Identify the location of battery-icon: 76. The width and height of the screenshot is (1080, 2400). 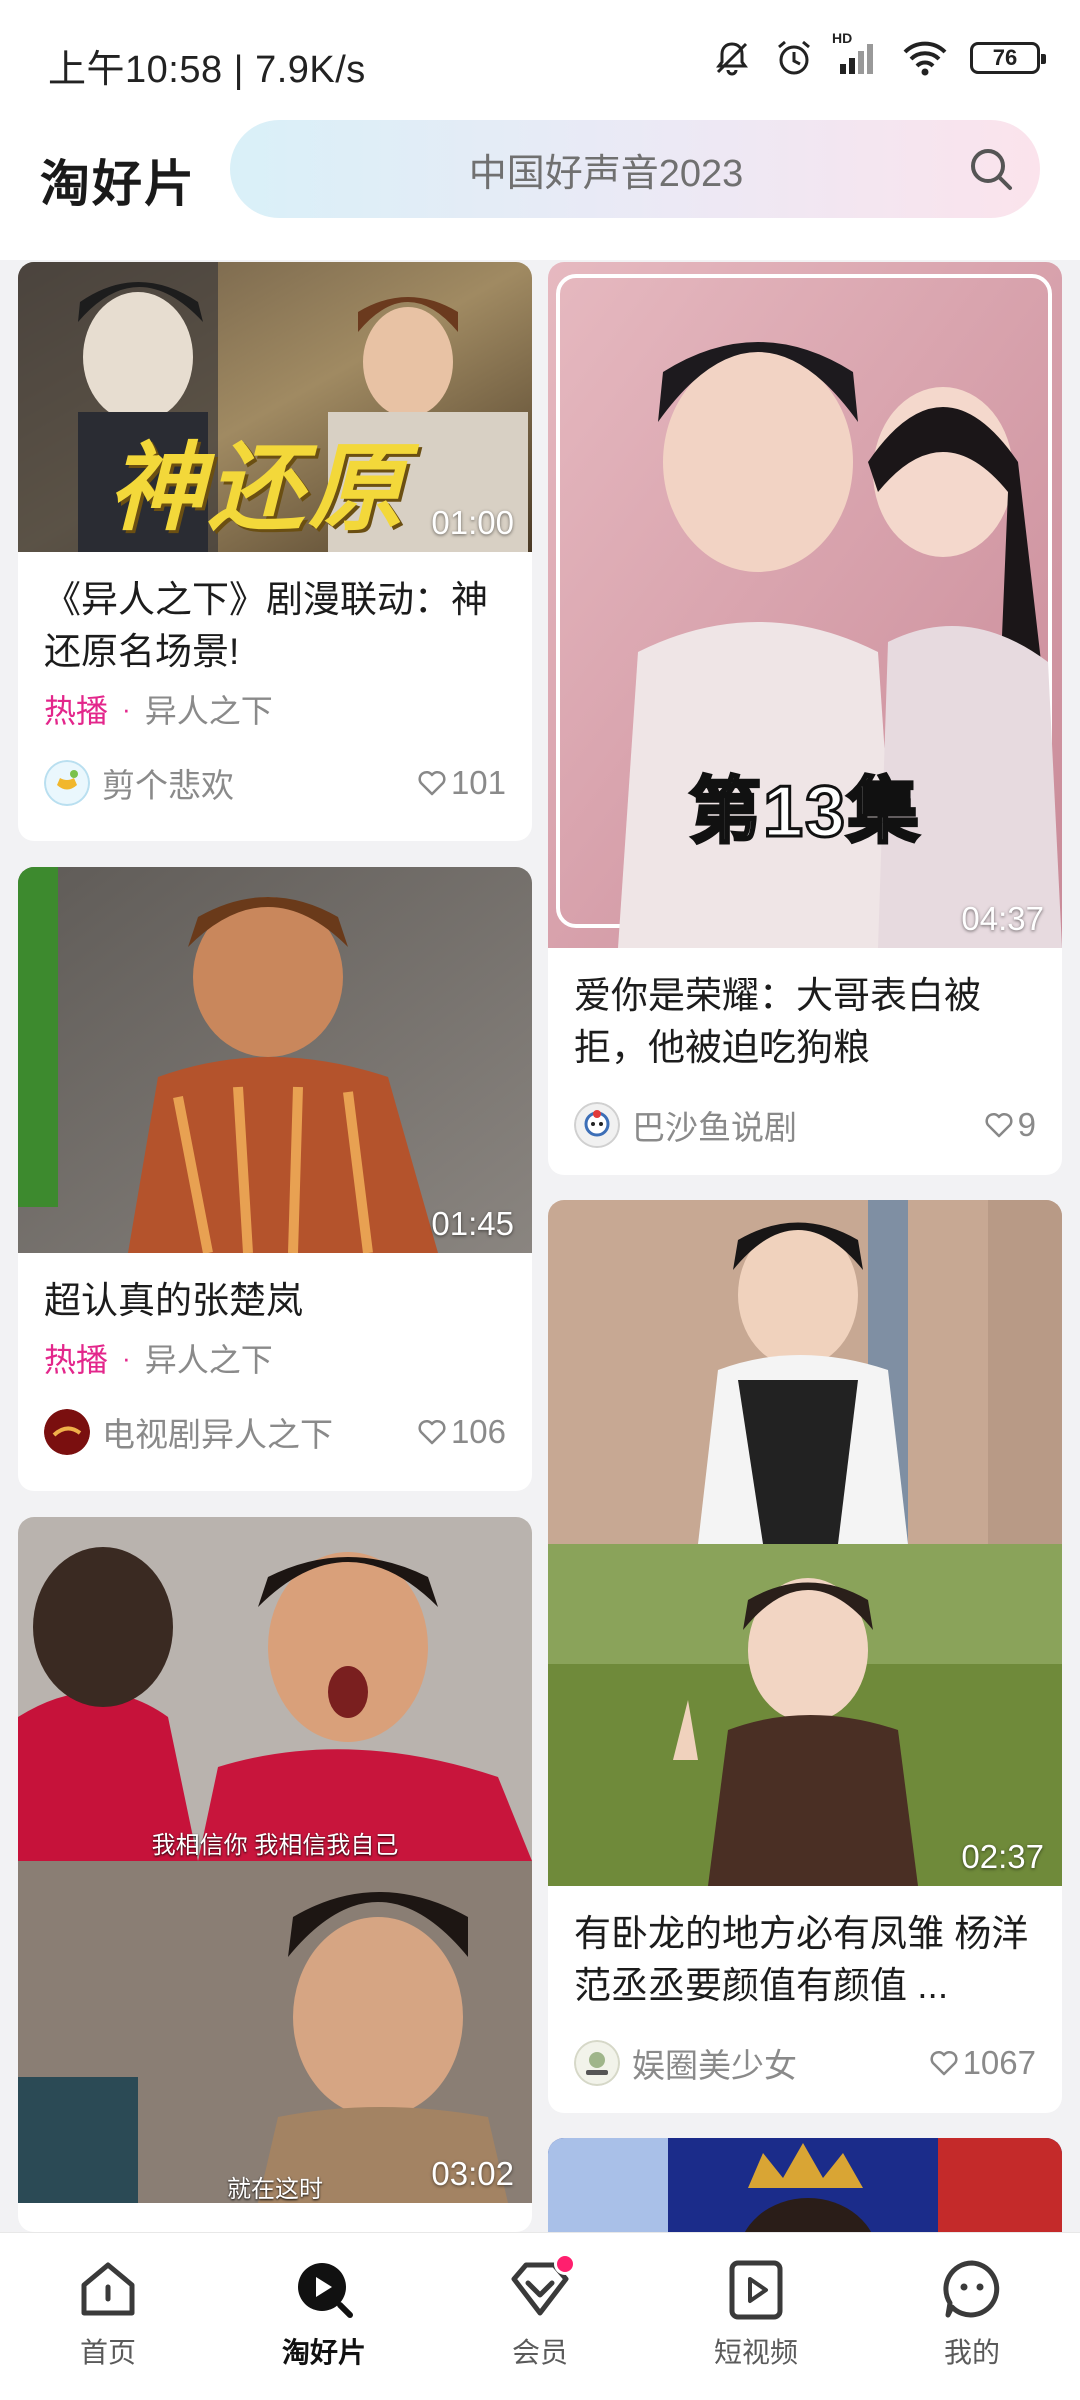
(1008, 58).